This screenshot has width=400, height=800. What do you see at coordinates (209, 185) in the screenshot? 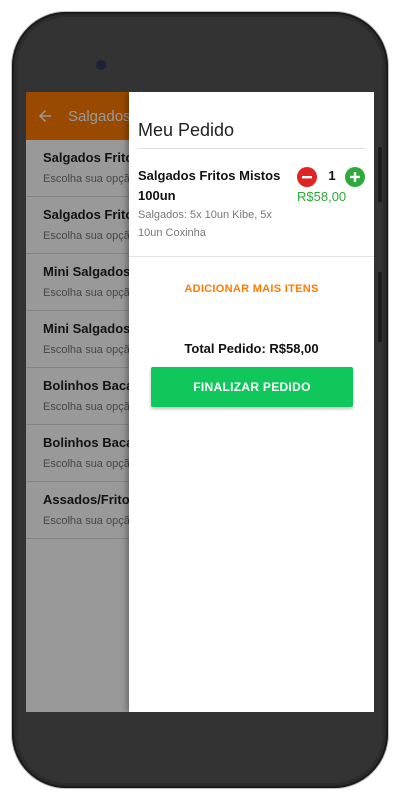
I see `order-item-name: Salgados Fritos Mistos 100un` at bounding box center [209, 185].